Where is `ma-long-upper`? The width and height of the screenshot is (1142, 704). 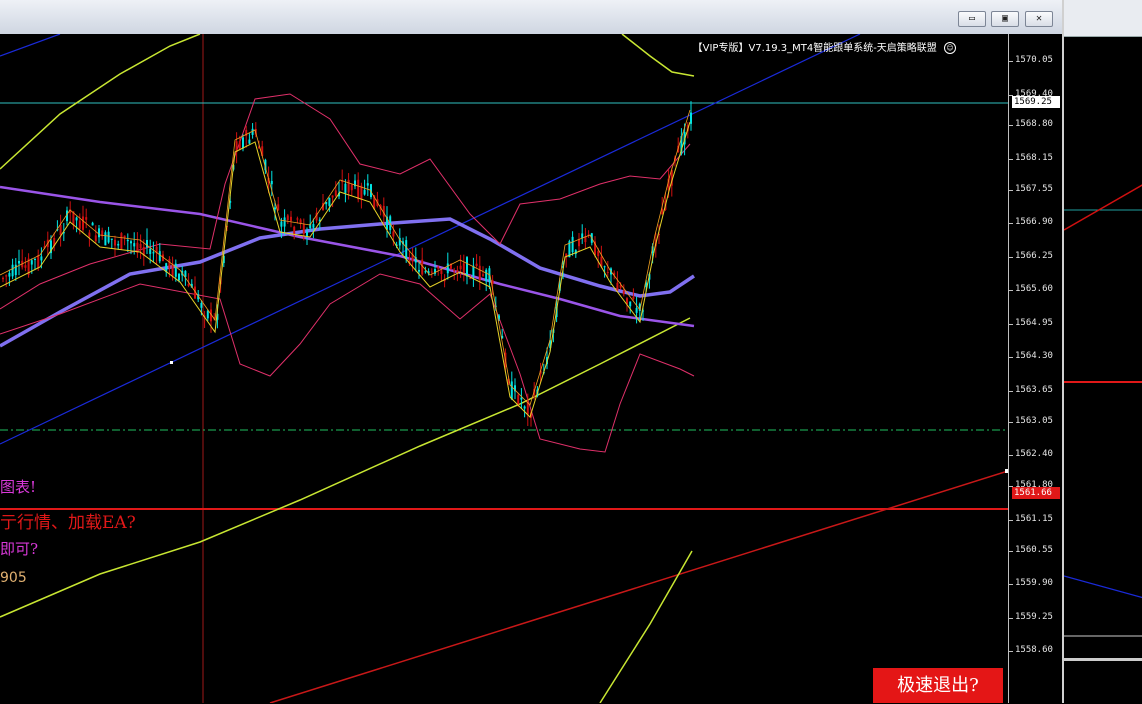
ma-long-upper is located at coordinates (100, 102).